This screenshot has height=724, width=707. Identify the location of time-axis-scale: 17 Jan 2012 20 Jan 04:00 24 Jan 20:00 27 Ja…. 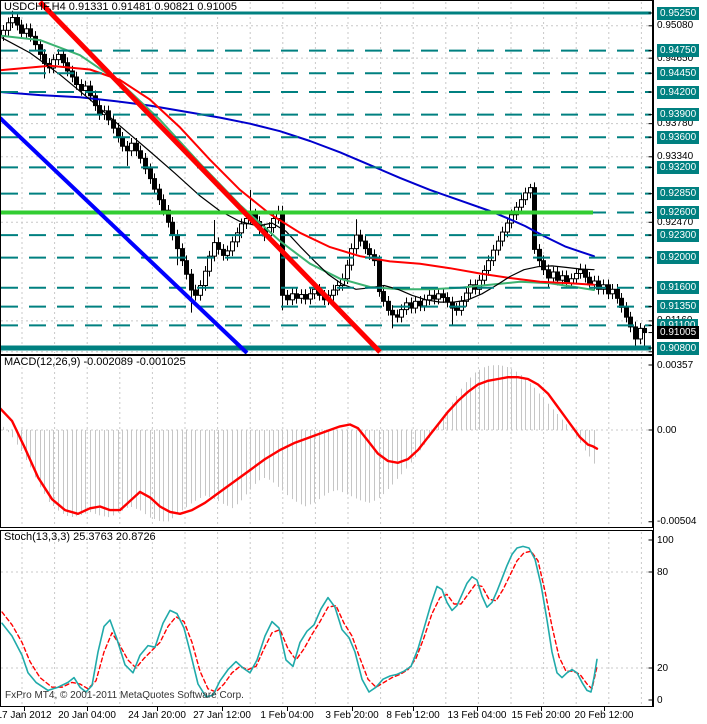
(353, 715).